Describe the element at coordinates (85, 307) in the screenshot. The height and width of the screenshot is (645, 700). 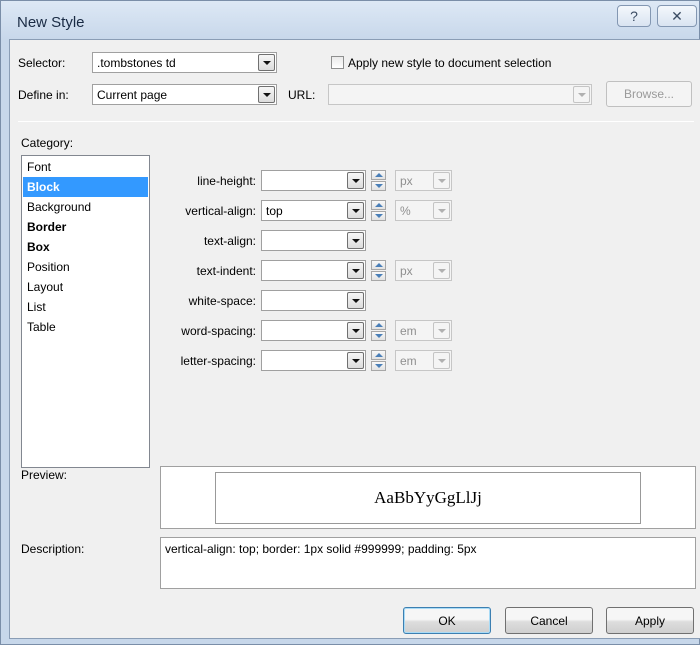
I see `category-item-list: List` at that location.